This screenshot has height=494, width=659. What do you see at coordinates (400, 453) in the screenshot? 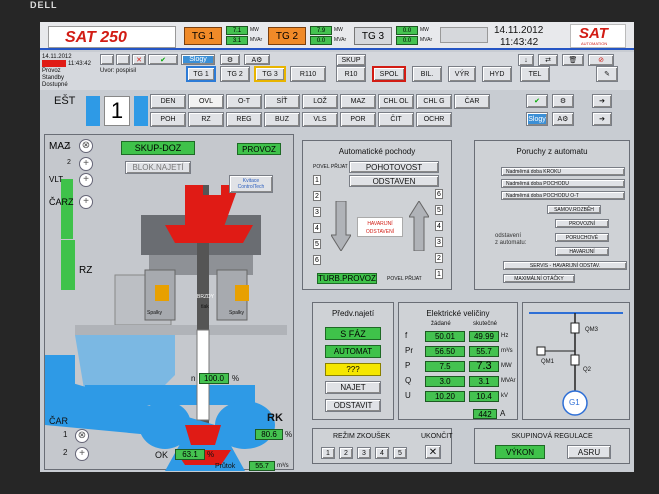
I see `test-mode-button-5: 5` at bounding box center [400, 453].